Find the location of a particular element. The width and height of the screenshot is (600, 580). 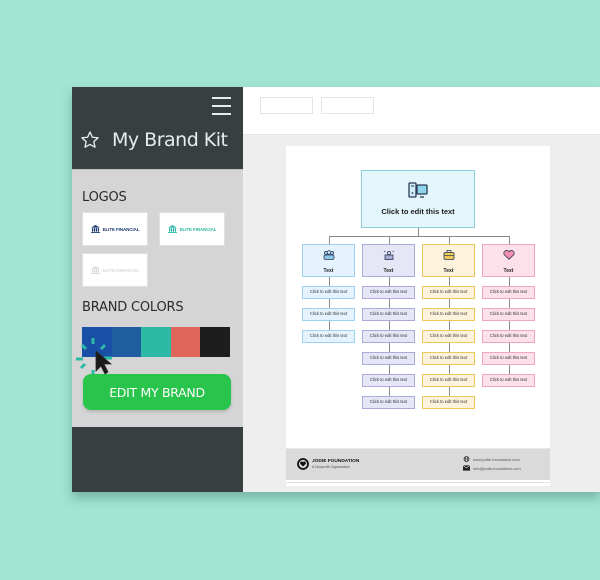

brand-colors-label: BRAND COLORS is located at coordinates (133, 307).